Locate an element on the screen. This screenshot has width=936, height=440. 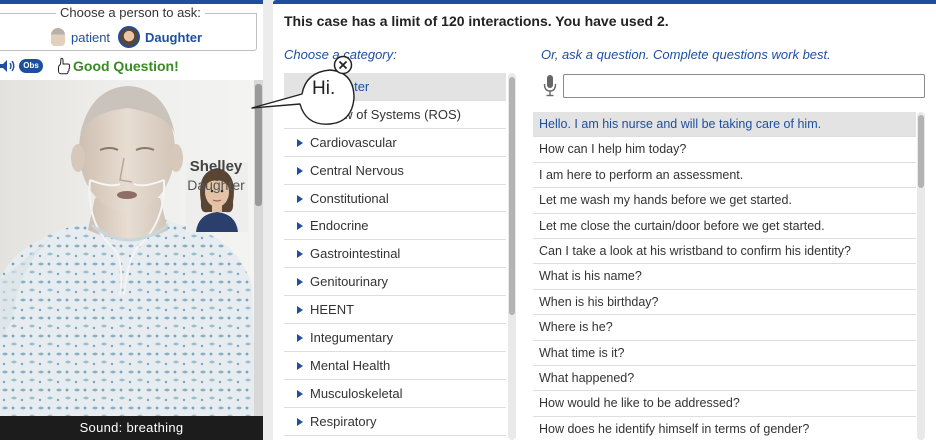
question-item: I am here to perform an assessment. is located at coordinates (724, 176).